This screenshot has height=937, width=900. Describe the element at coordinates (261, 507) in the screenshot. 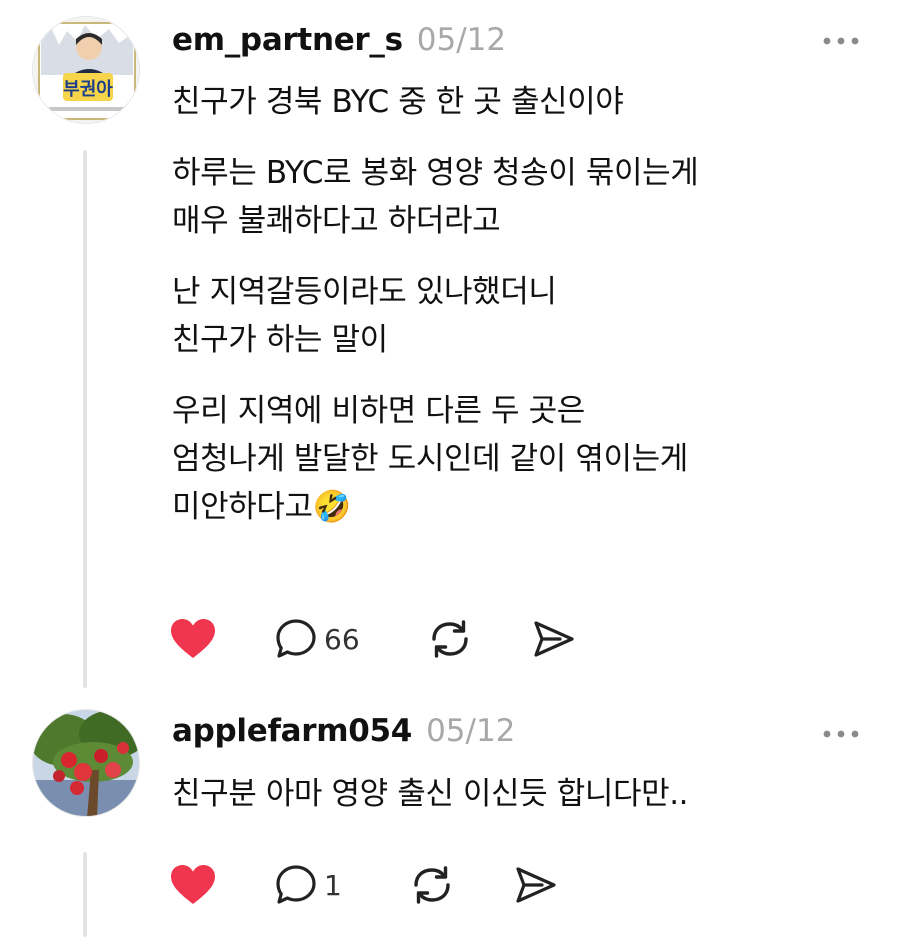

I see `text-line: 미안하다고🤣` at that location.